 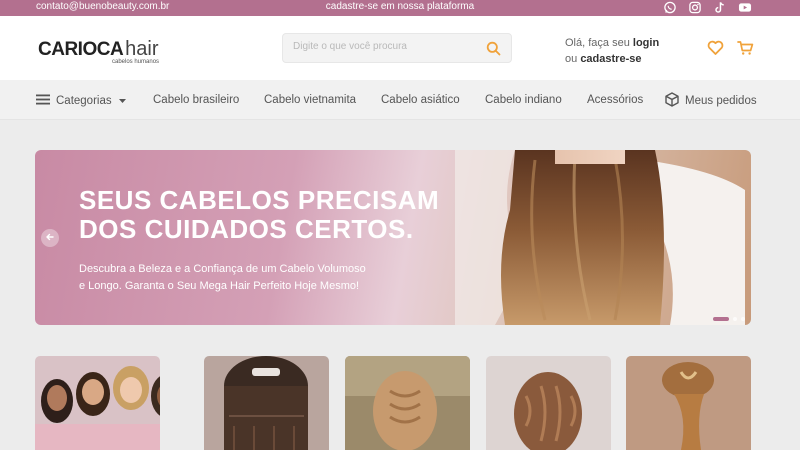 I want to click on package-icon, so click(x=672, y=101).